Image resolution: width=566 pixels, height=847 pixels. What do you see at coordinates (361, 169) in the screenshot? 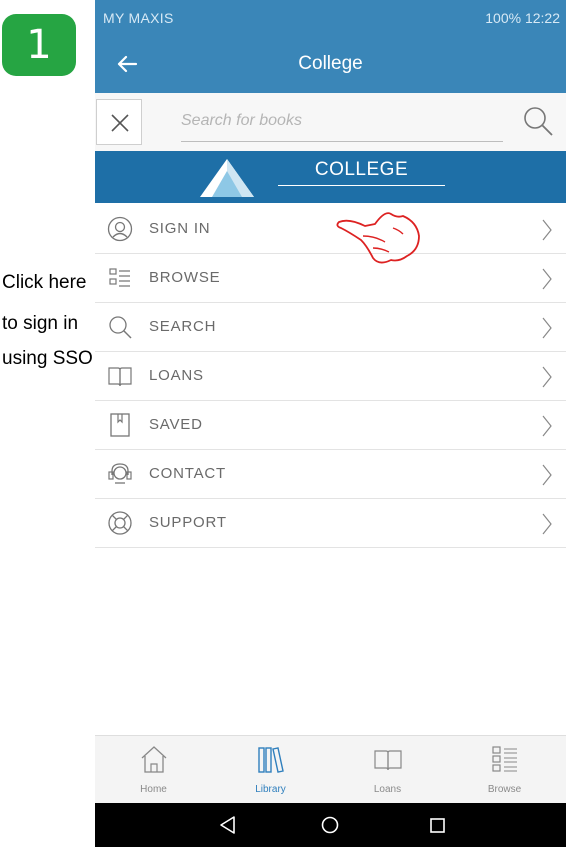
I see `banner-title: COLLEGE` at bounding box center [361, 169].